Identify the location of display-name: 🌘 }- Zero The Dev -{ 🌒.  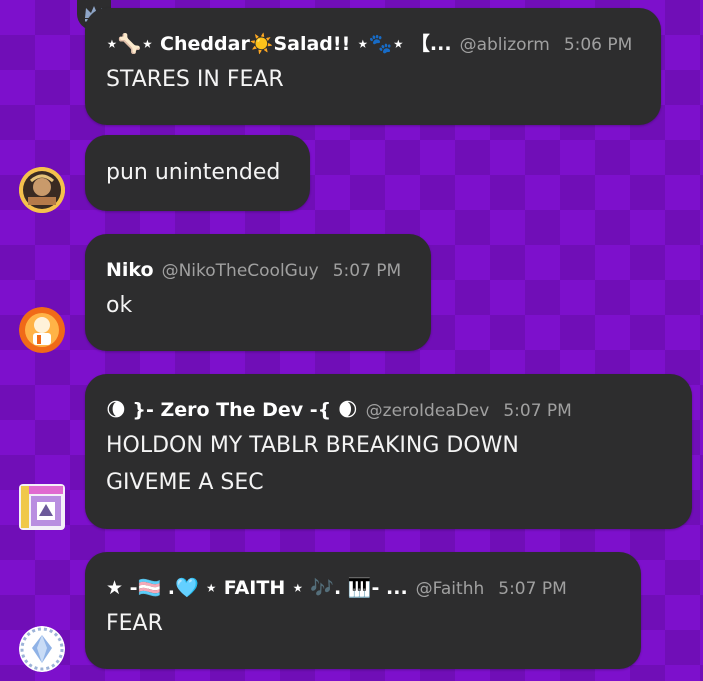
(232, 410).